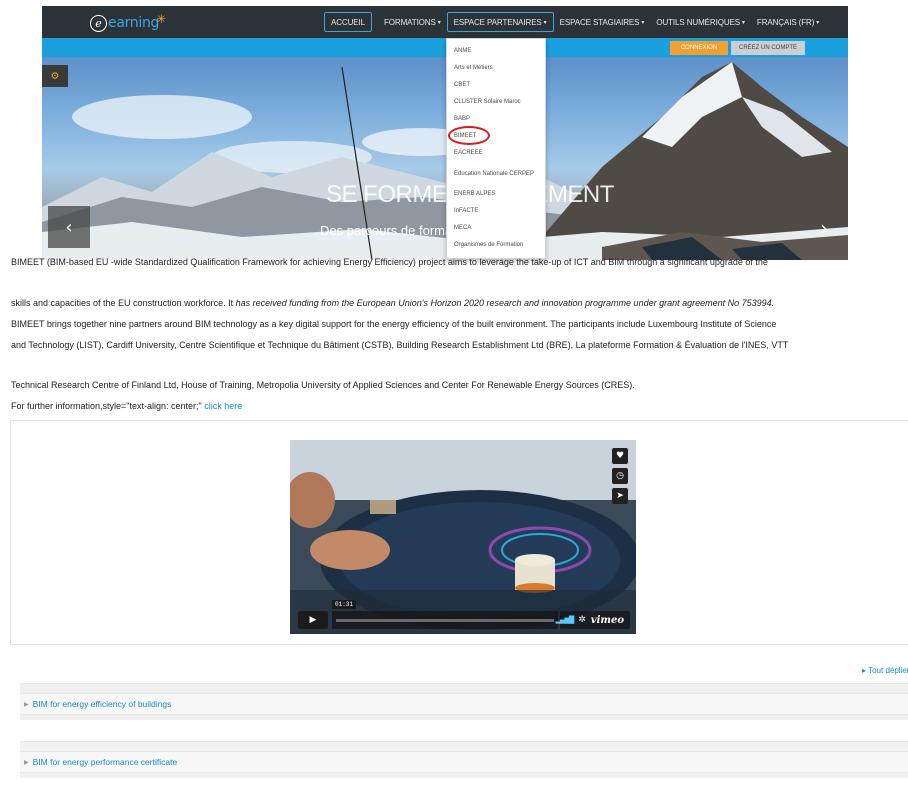 The image size is (908, 787). What do you see at coordinates (313, 620) in the screenshot?
I see `play-icon: ▶` at bounding box center [313, 620].